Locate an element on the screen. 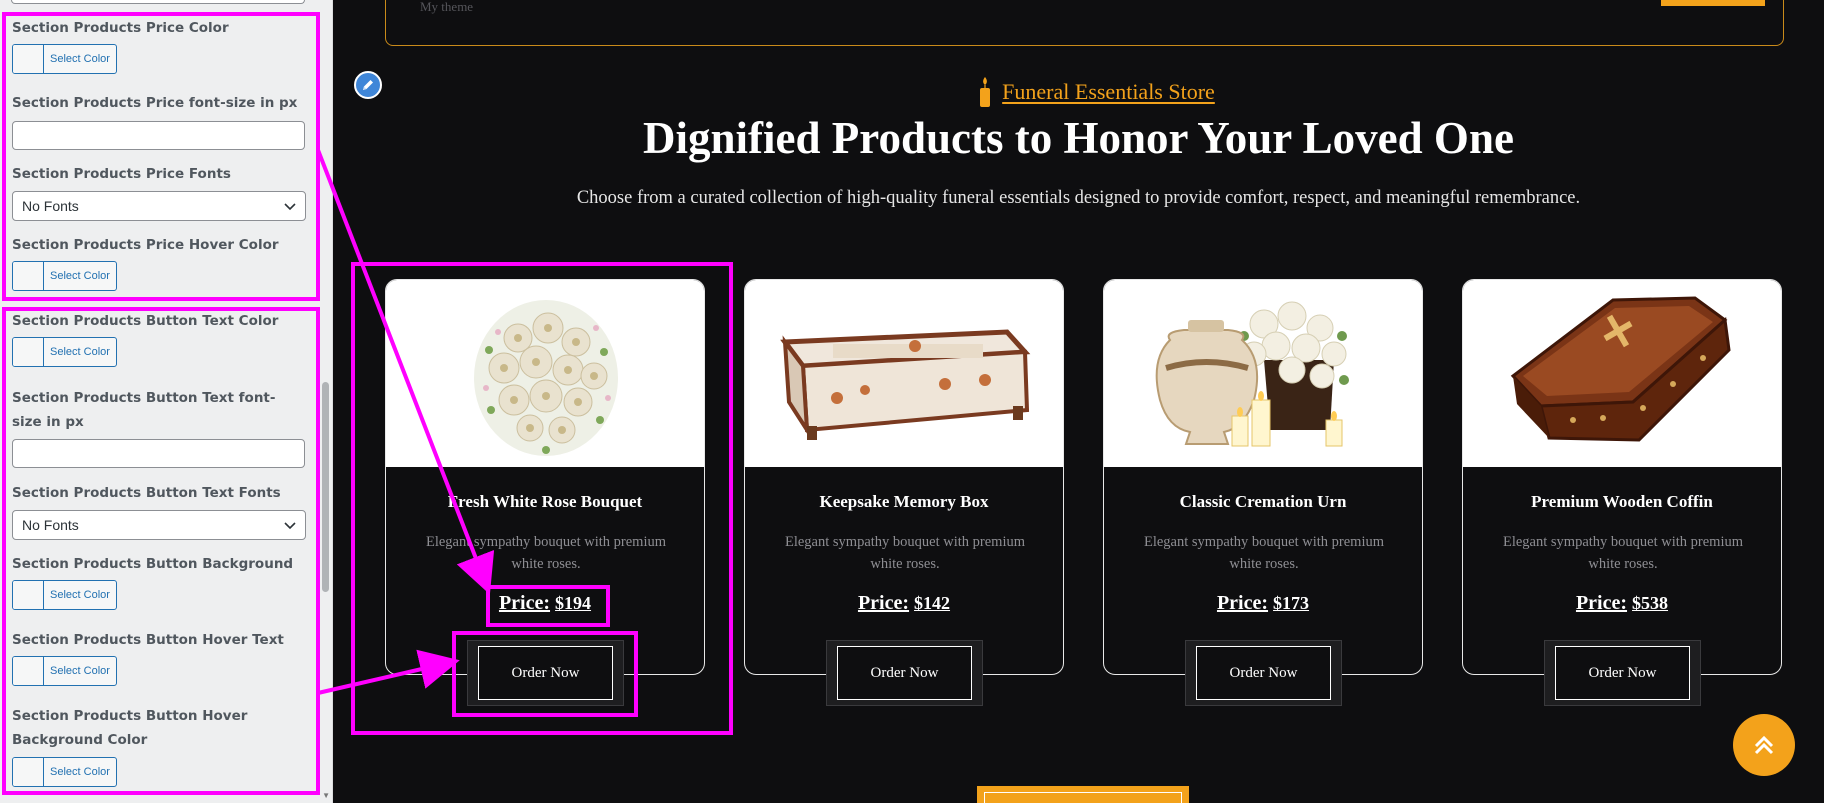  truncated-input is located at coordinates (158, 2).